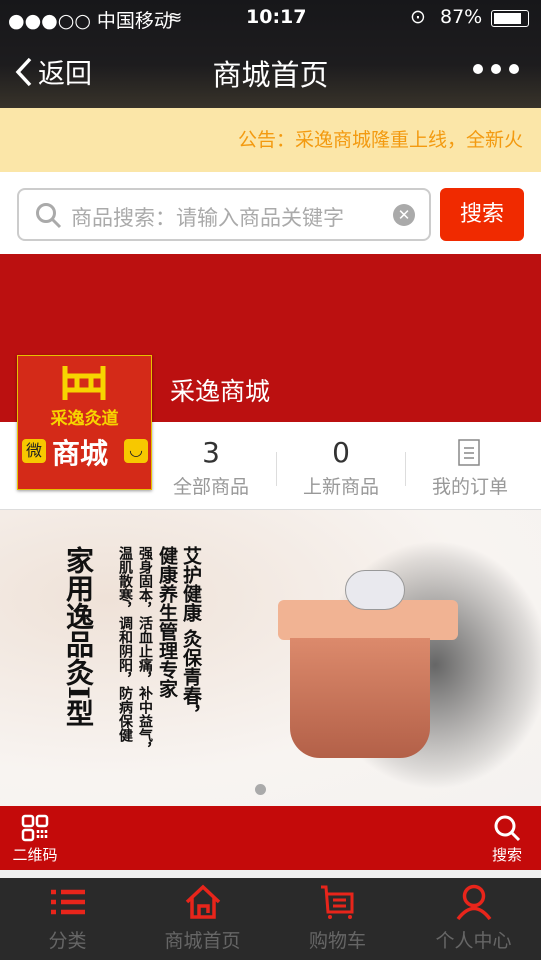  I want to click on tab-label: 商城首页, so click(202, 941).